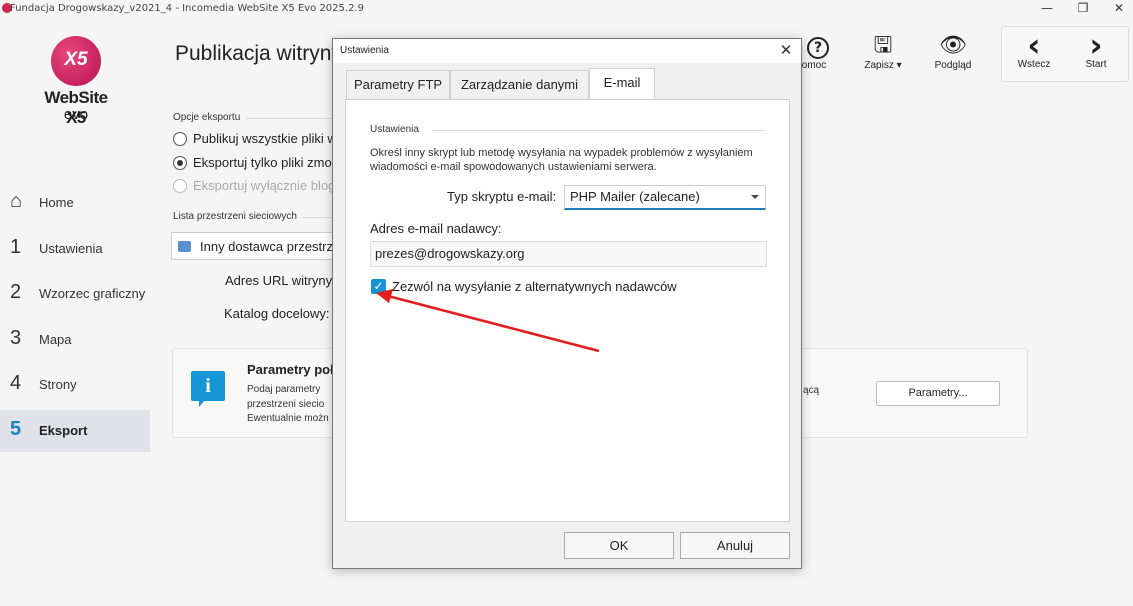  I want to click on network-list-label: Lista przestrzeni sieciowych, so click(235, 216).